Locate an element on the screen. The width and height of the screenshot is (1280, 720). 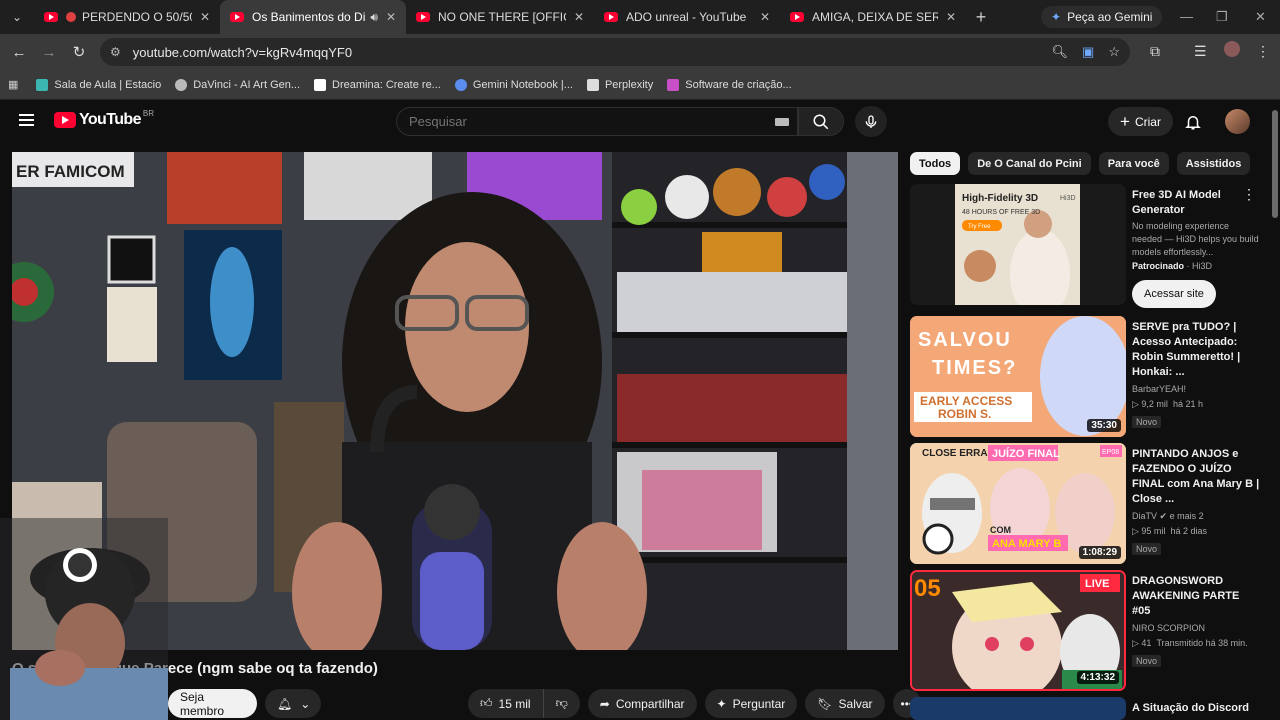
rec-channel: NIRO SCORPION is located at coordinates (1196, 628).